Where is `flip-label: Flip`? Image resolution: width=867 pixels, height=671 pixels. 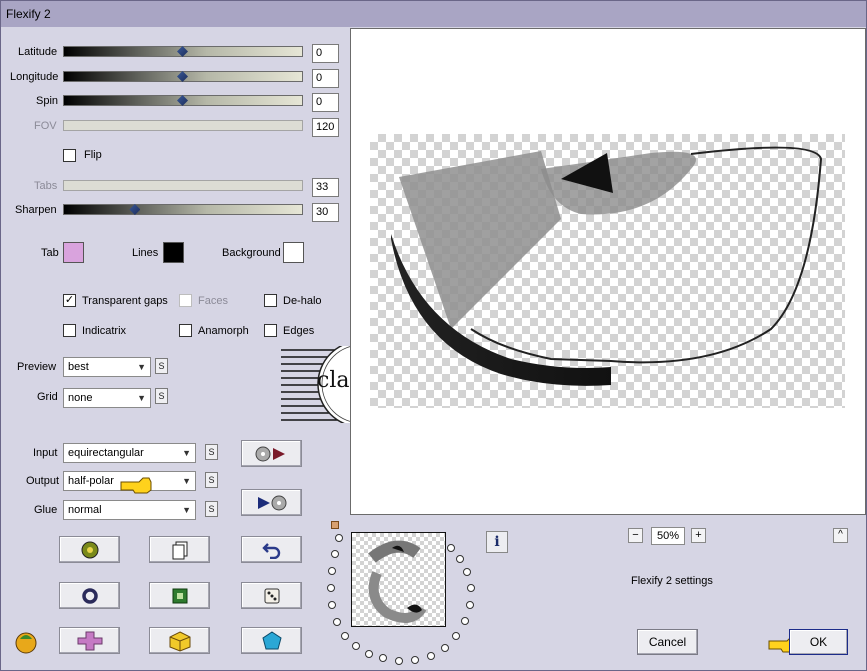 flip-label: Flip is located at coordinates (93, 155).